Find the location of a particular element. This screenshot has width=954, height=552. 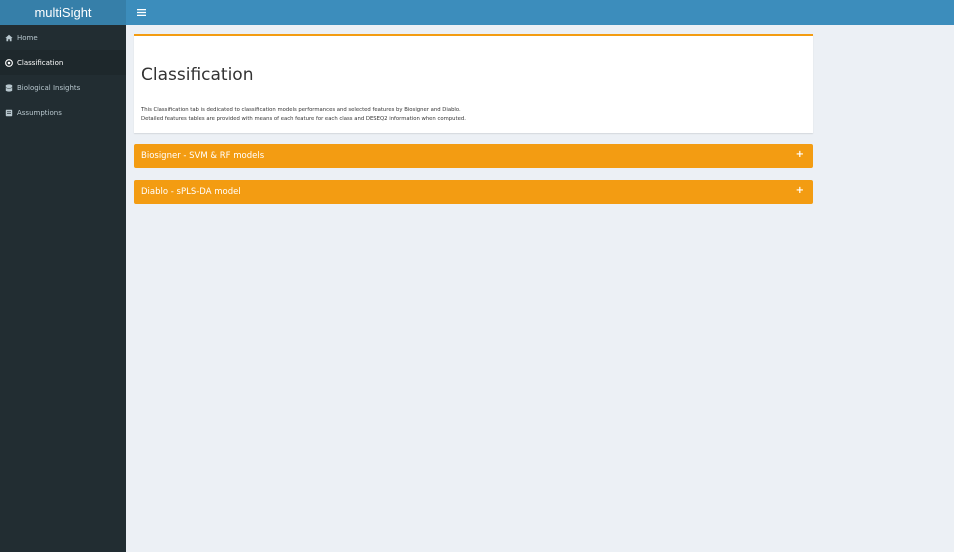

sidebar-toggle-button is located at coordinates (141, 12).